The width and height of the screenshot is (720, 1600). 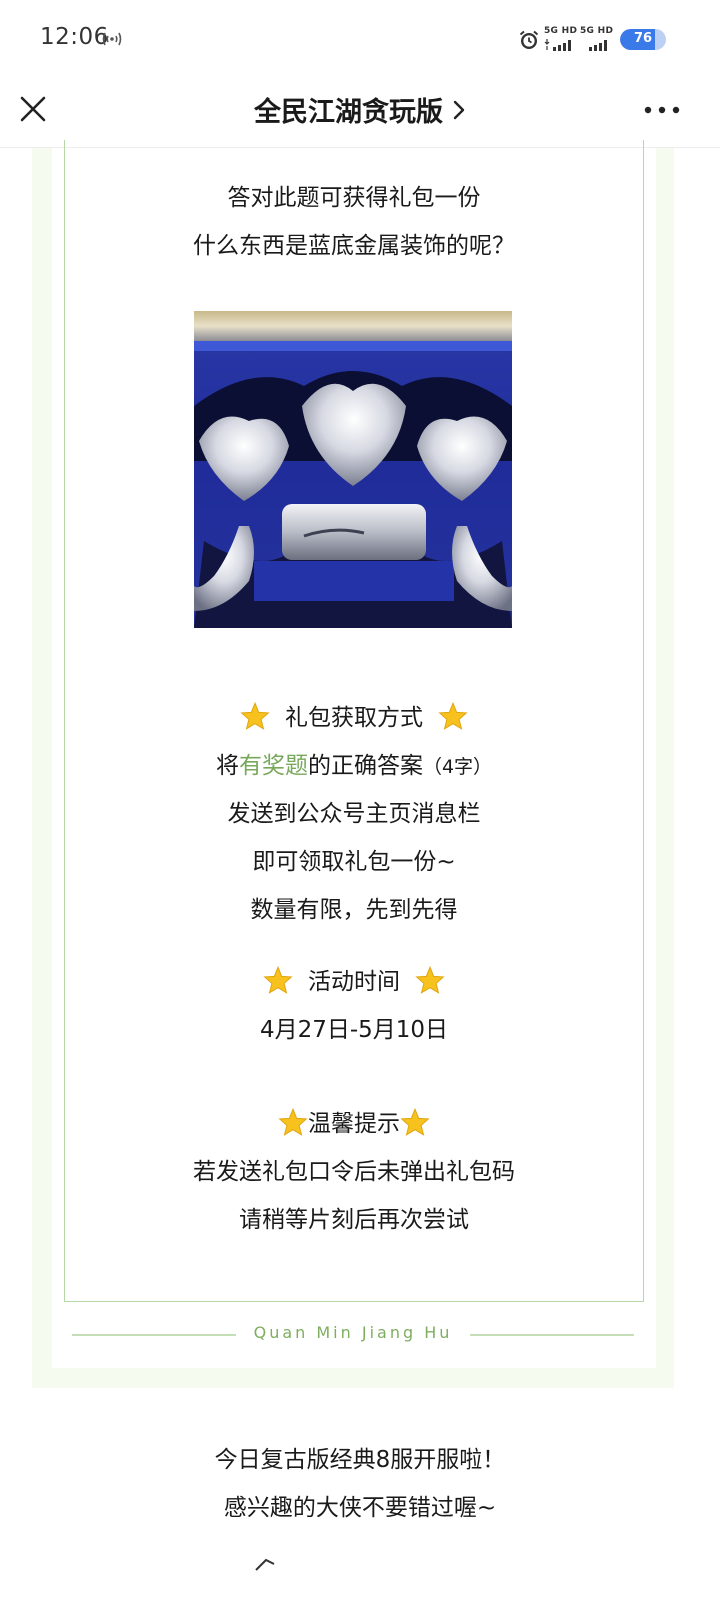 What do you see at coordinates (552, 1335) in the screenshot?
I see `footer-divider-right` at bounding box center [552, 1335].